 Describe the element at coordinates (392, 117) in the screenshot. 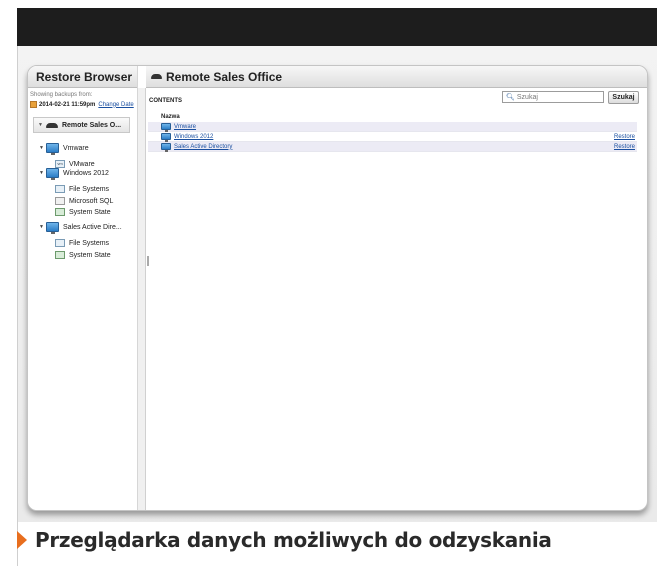

I see `column-header-name: Nazwa` at that location.